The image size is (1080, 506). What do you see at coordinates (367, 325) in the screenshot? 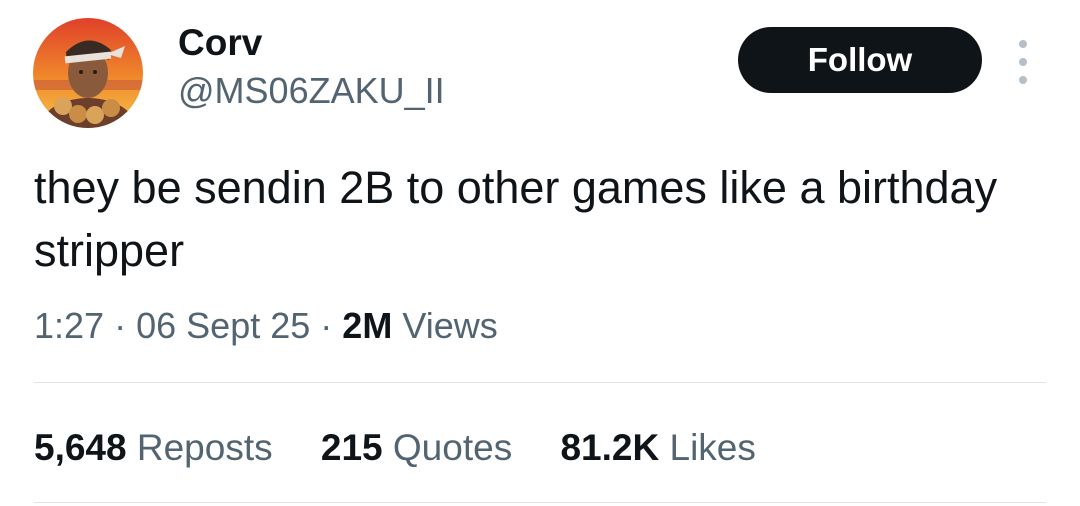
I see `views-count: 2M` at bounding box center [367, 325].